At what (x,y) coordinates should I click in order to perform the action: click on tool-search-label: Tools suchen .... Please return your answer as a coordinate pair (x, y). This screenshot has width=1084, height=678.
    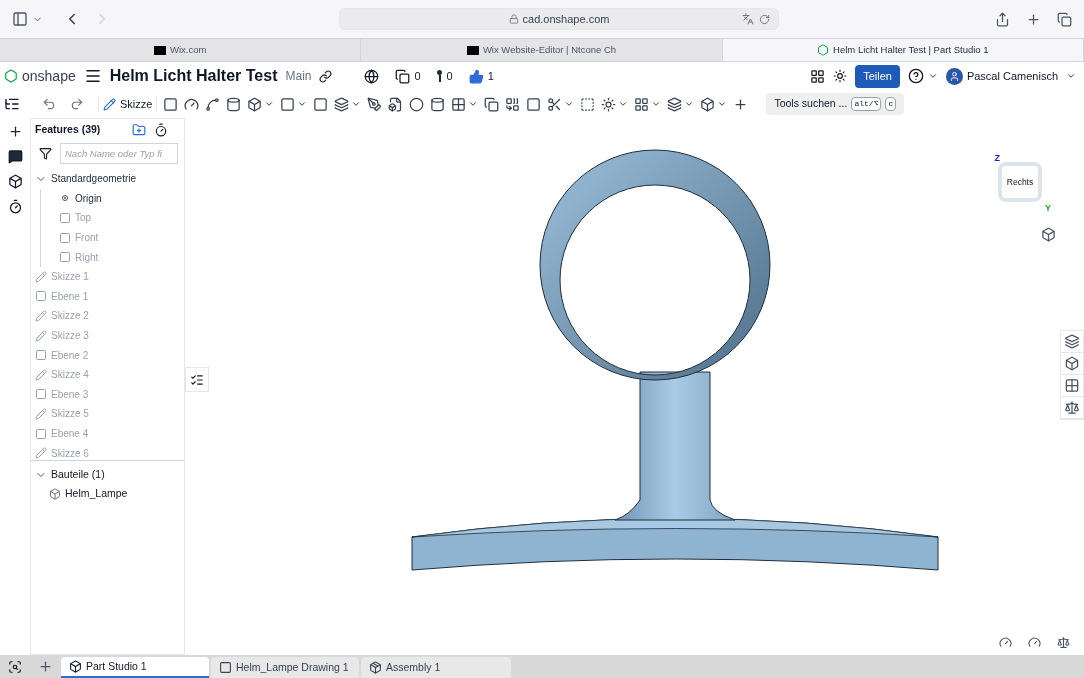
    Looking at the image, I should click on (811, 104).